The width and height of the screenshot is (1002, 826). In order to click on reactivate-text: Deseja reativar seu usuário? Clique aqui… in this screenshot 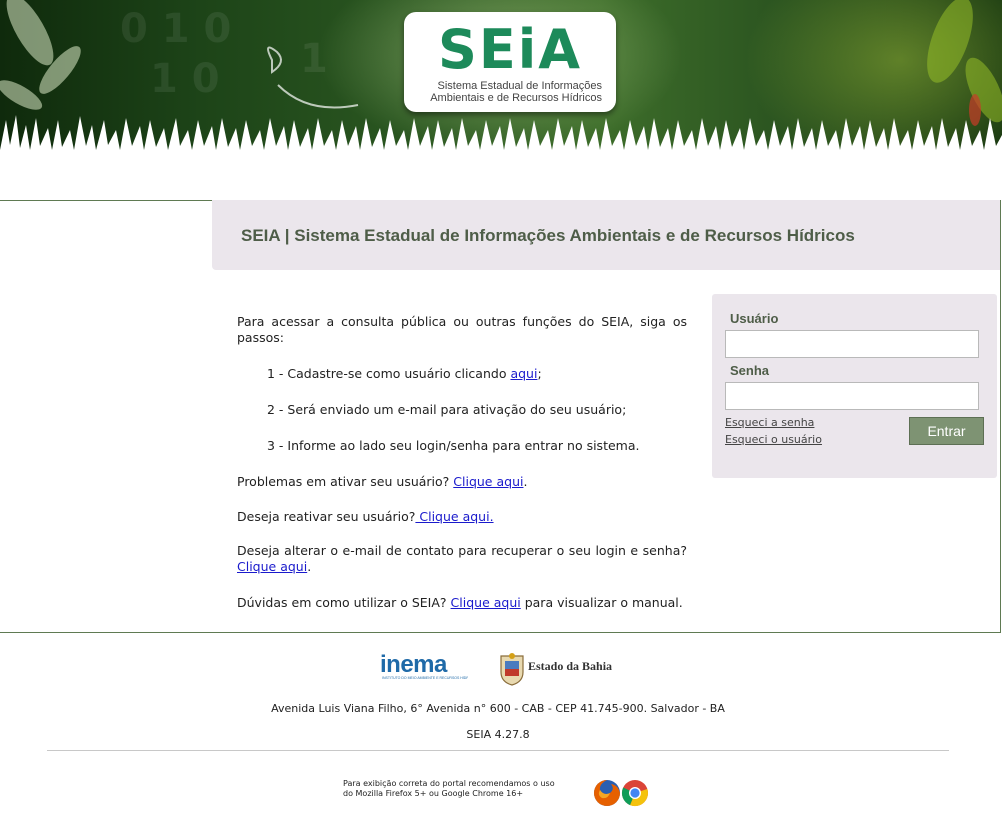, I will do `click(462, 517)`.